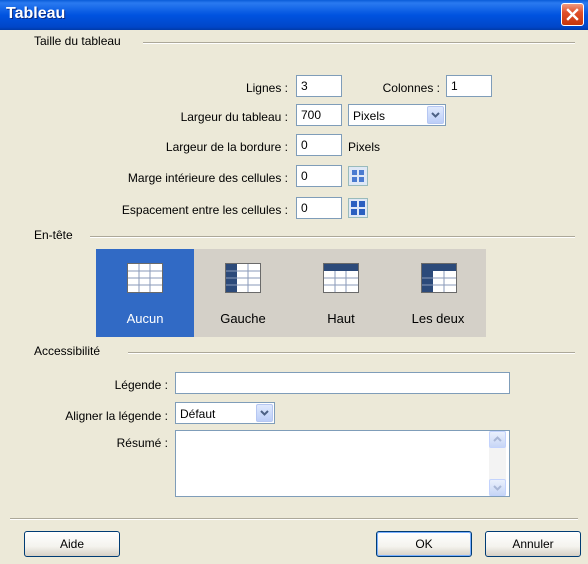 The image size is (588, 564). Describe the element at coordinates (358, 176) in the screenshot. I see `cell-padding-icon` at that location.